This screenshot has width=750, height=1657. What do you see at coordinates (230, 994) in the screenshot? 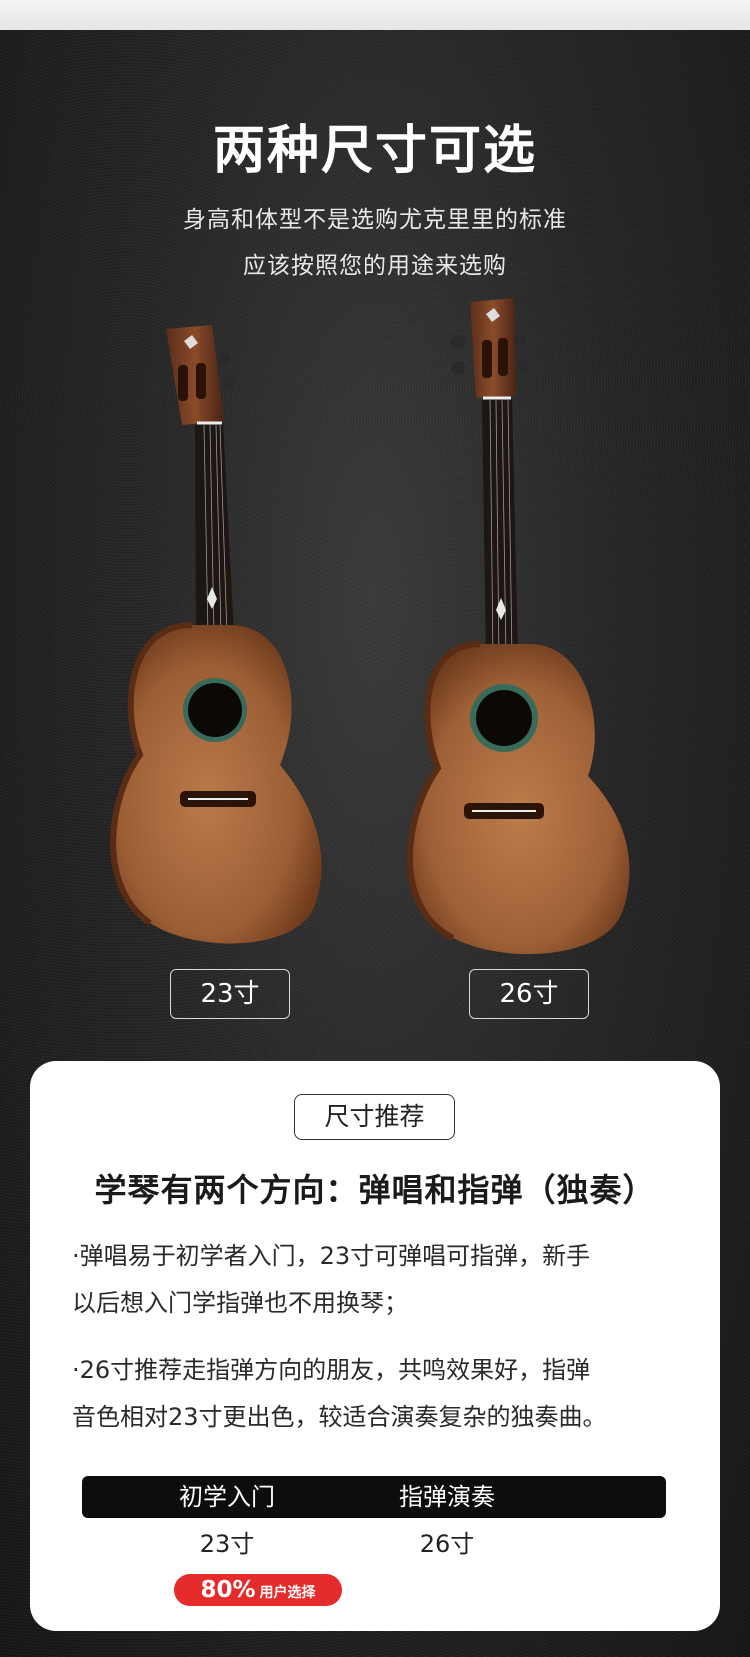
I see `size-label-23: 23寸` at bounding box center [230, 994].